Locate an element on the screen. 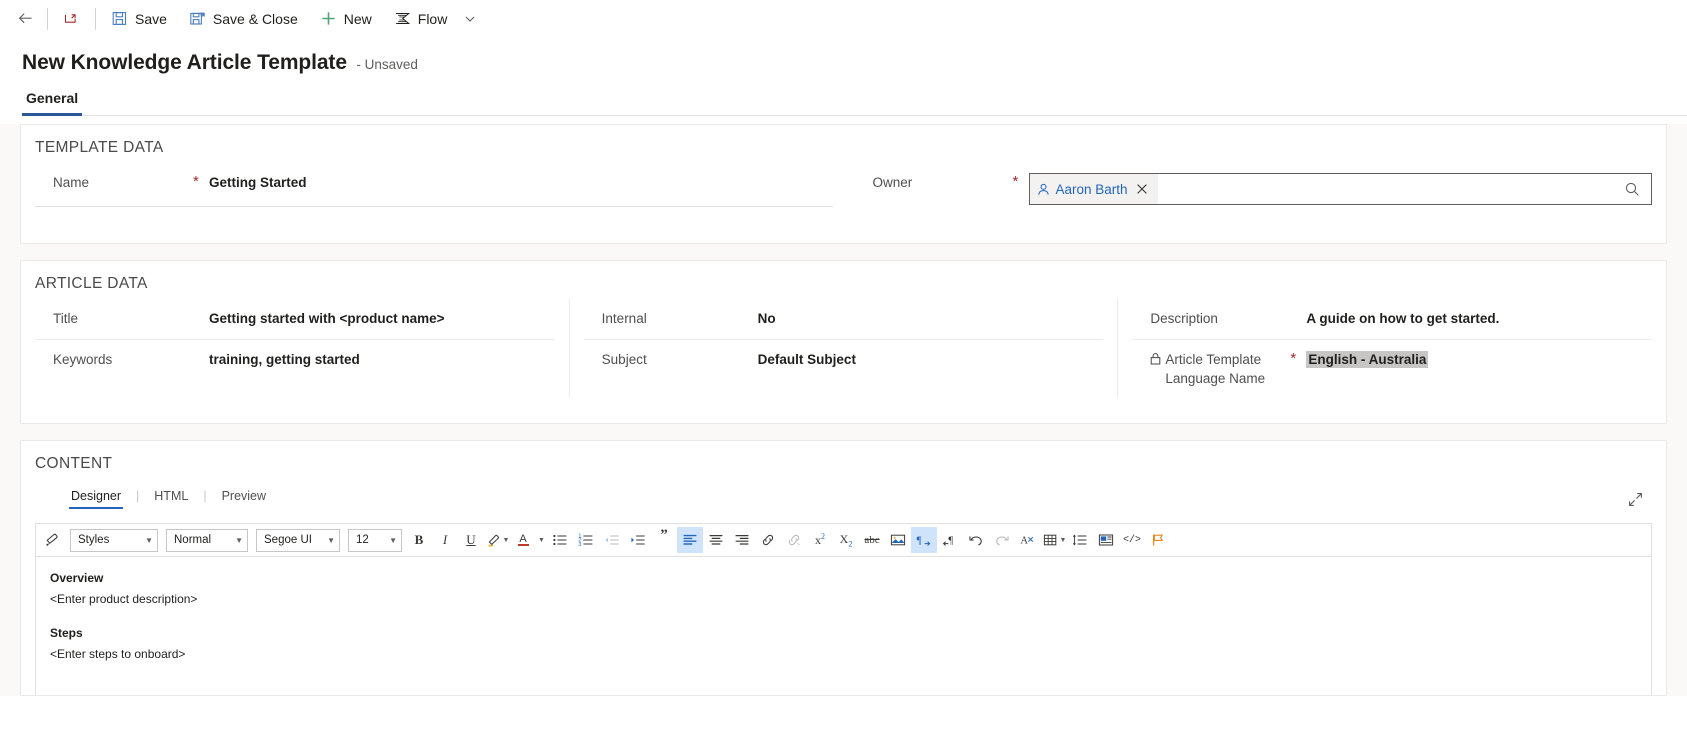 Image resolution: width=1687 pixels, height=753 pixels. tab-preview-label: Preview is located at coordinates (244, 496).